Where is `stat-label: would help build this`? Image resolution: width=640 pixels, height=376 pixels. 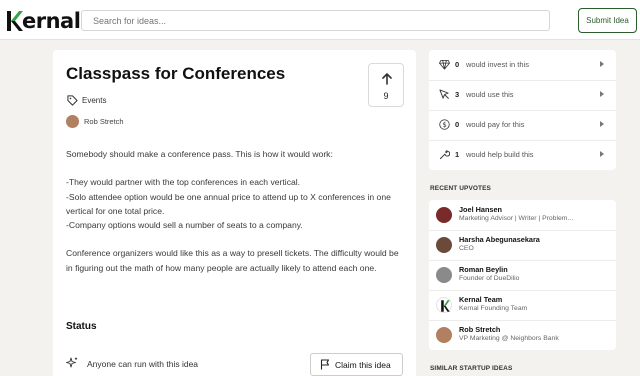 stat-label: would help build this is located at coordinates (500, 154).